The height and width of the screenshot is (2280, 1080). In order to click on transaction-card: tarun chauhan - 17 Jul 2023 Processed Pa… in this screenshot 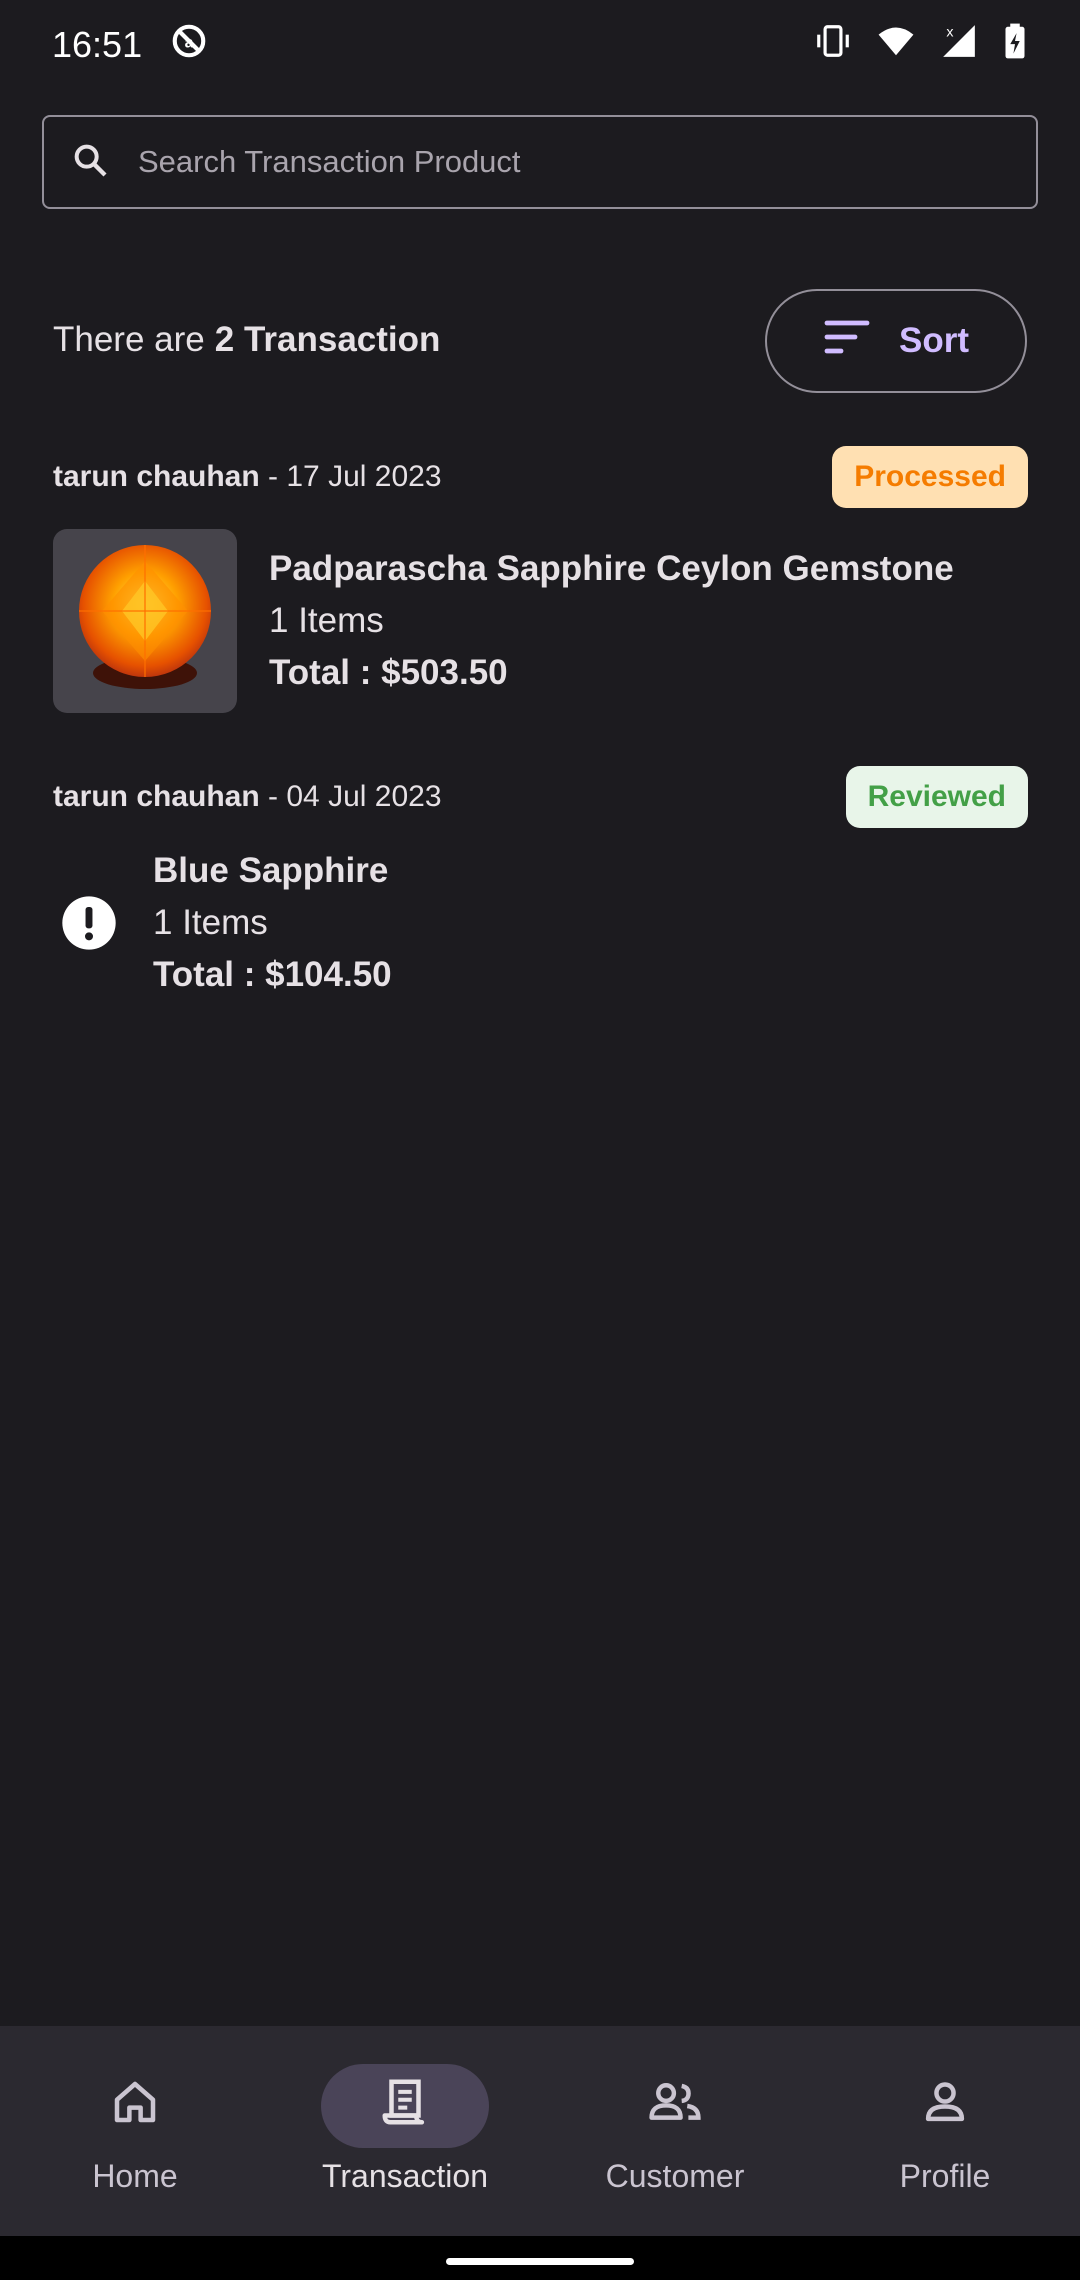, I will do `click(540, 579)`.